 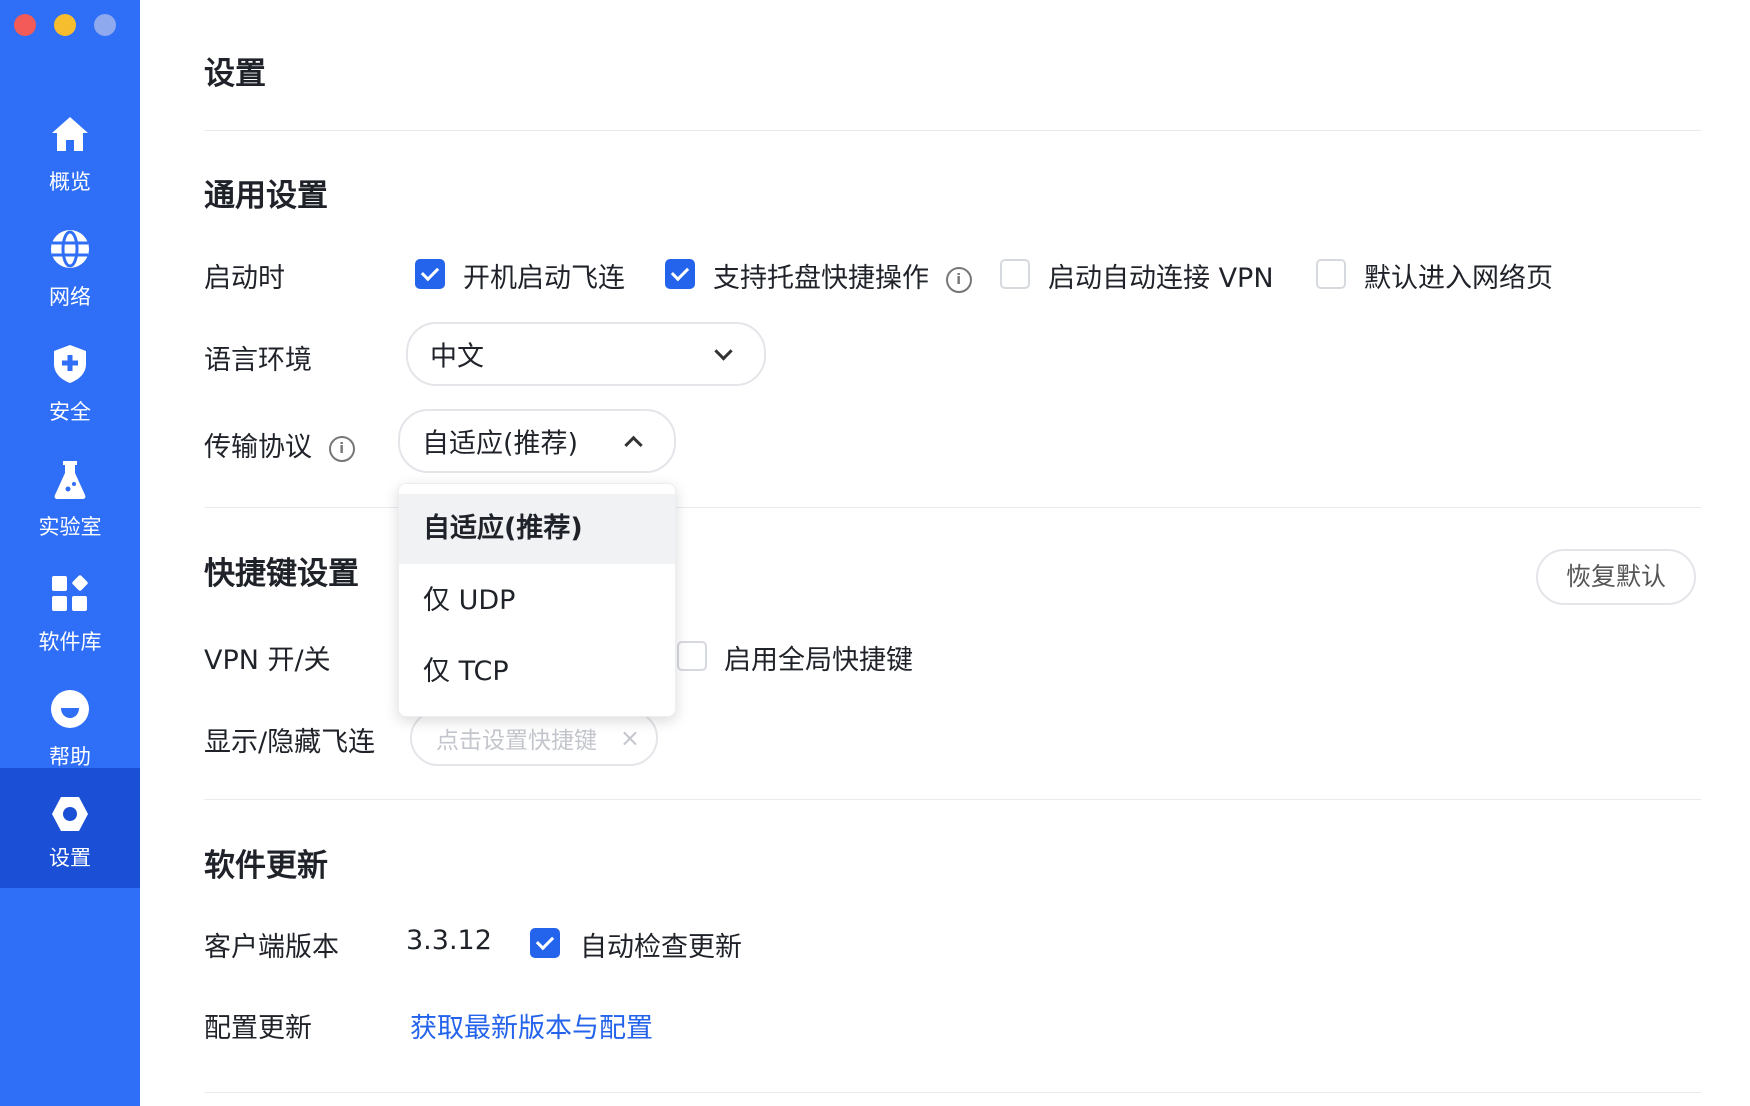 I want to click on vpn-toggle-label: VPN 开/关, so click(x=267, y=660).